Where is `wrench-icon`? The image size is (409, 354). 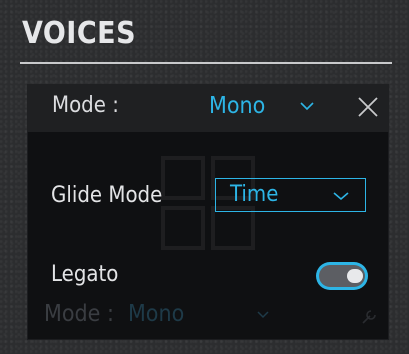 wrench-icon is located at coordinates (369, 317).